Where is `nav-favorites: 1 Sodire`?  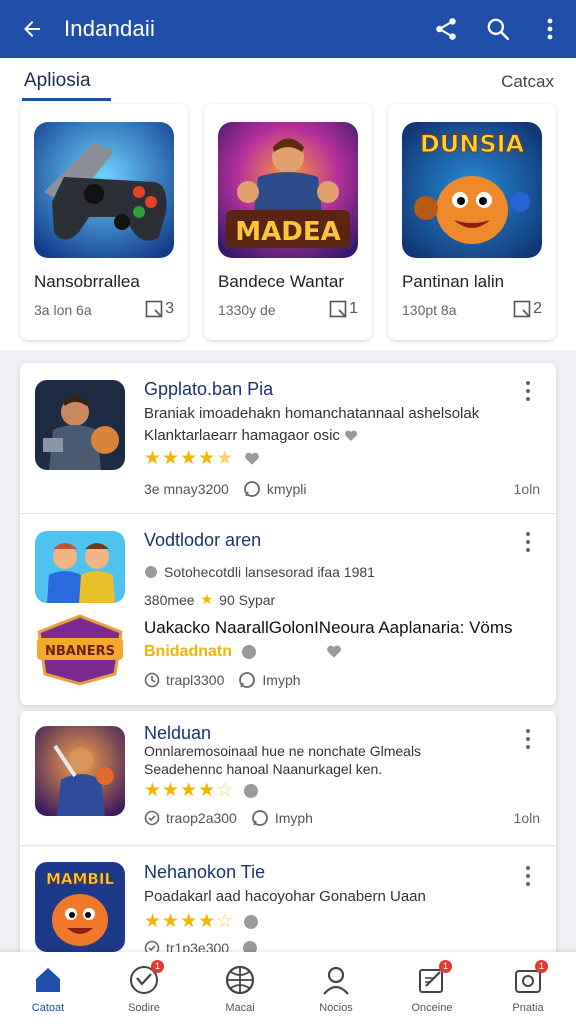 nav-favorites: 1 Sodire is located at coordinates (144, 988).